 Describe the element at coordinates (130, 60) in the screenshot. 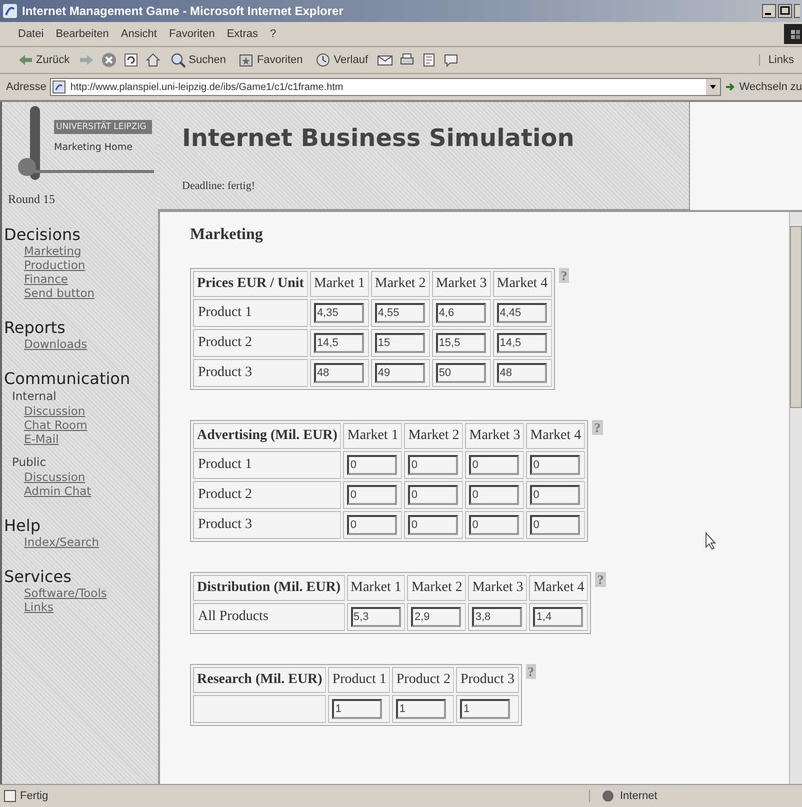

I see `refresh-icon` at that location.